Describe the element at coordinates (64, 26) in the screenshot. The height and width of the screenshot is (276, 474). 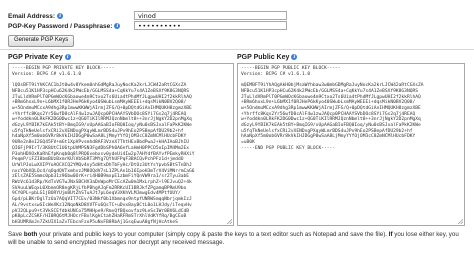
I see `passphrase-label: PGP-Key Password / Passphrase: i` at that location.